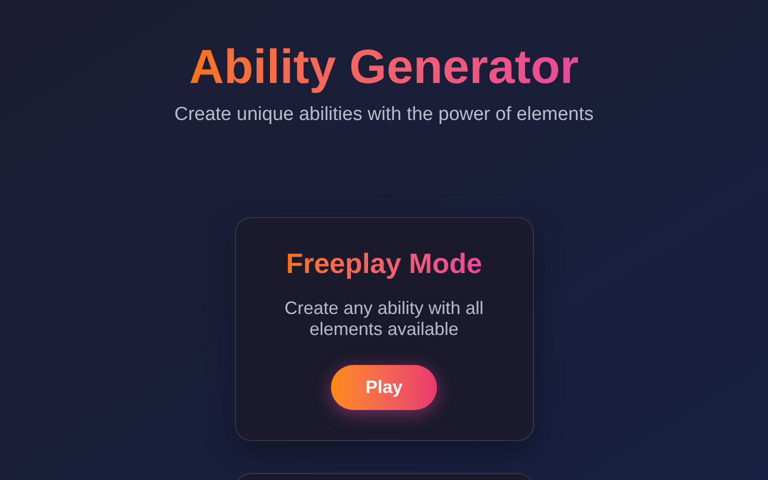  I want to click on play-button: Play, so click(384, 387).